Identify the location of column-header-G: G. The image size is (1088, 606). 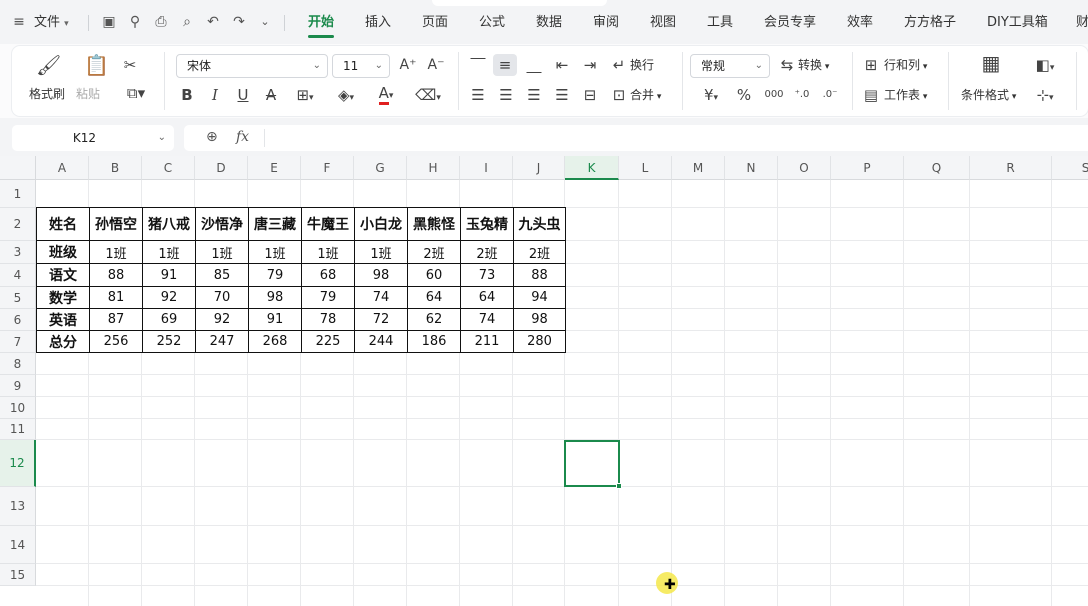
(380, 168).